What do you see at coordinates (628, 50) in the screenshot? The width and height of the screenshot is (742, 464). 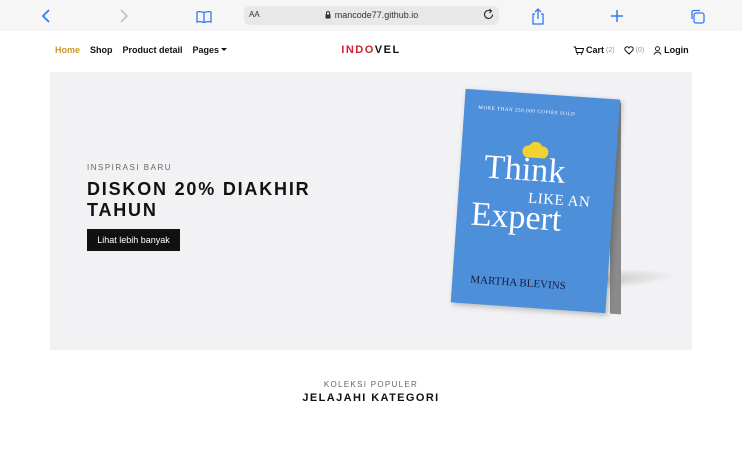 I see `heart-icon` at bounding box center [628, 50].